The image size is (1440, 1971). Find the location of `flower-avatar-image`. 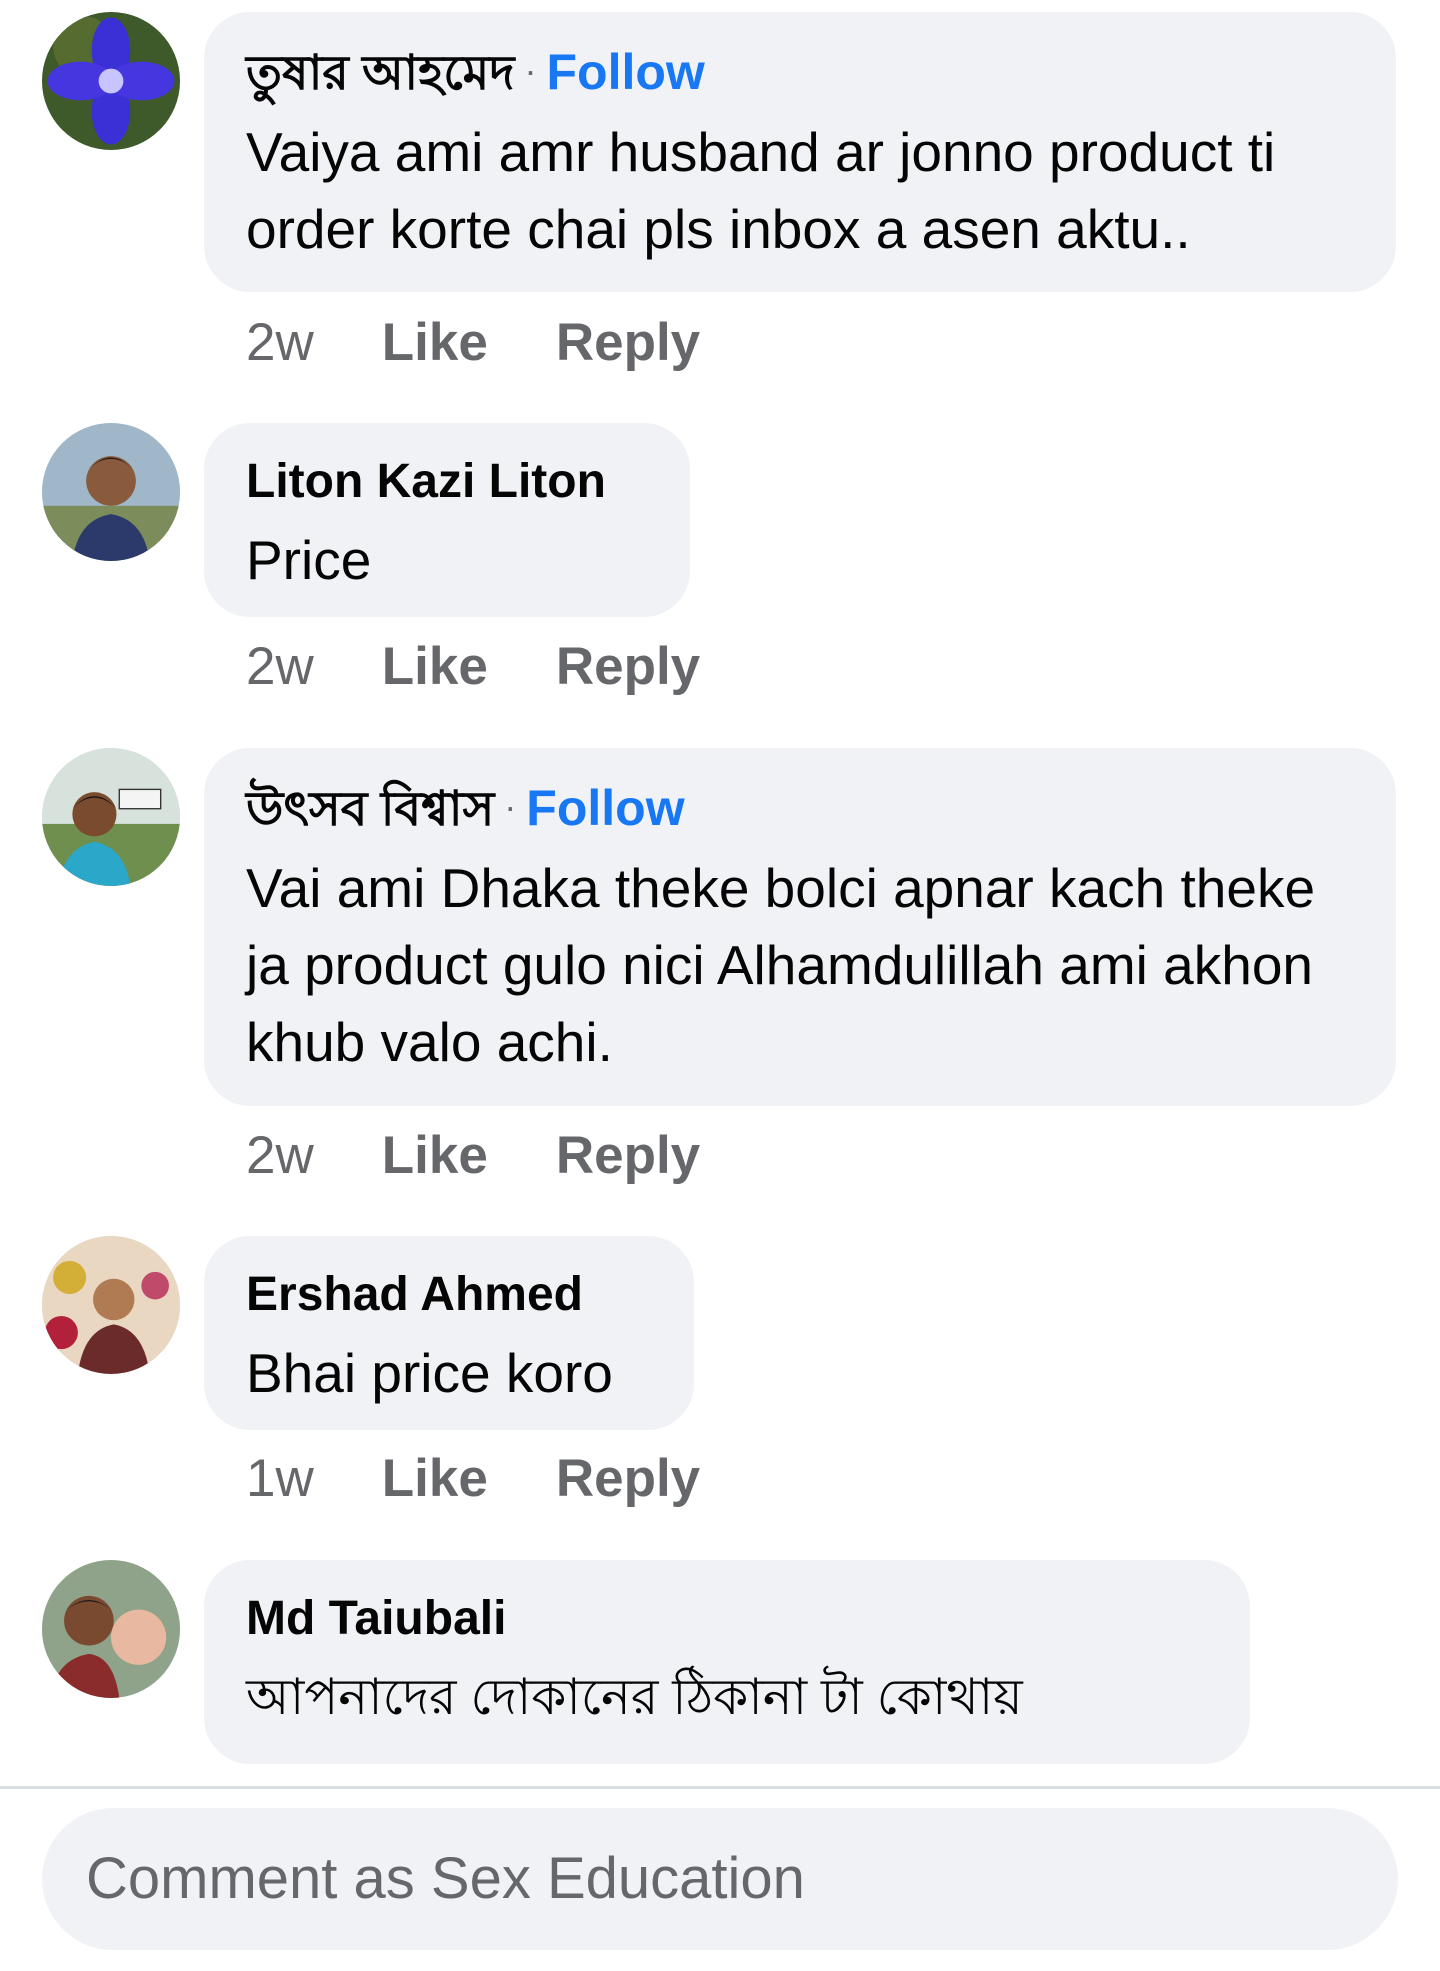

flower-avatar-image is located at coordinates (111, 81).